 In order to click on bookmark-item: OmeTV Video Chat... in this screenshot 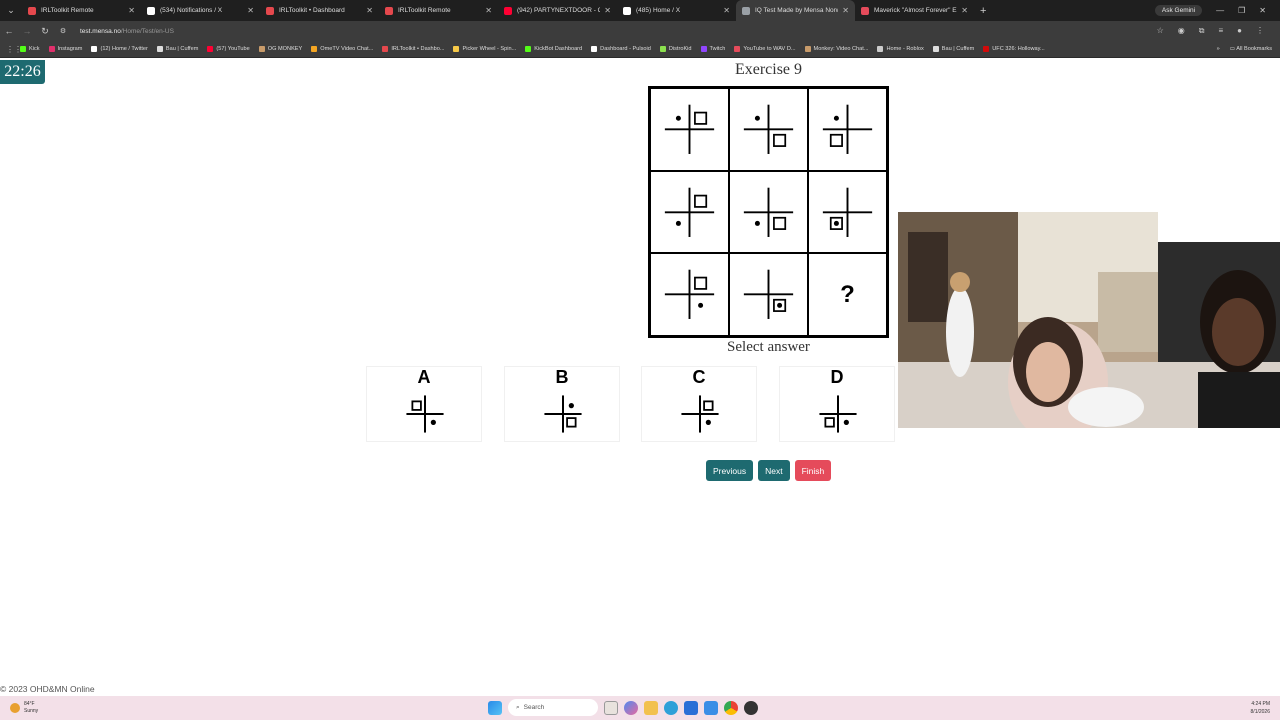, I will do `click(342, 49)`.